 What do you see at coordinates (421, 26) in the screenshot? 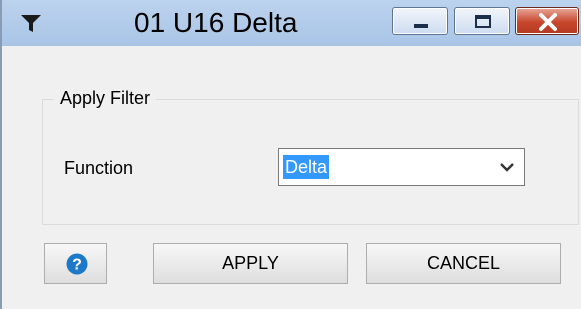
I see `minimize-icon` at bounding box center [421, 26].